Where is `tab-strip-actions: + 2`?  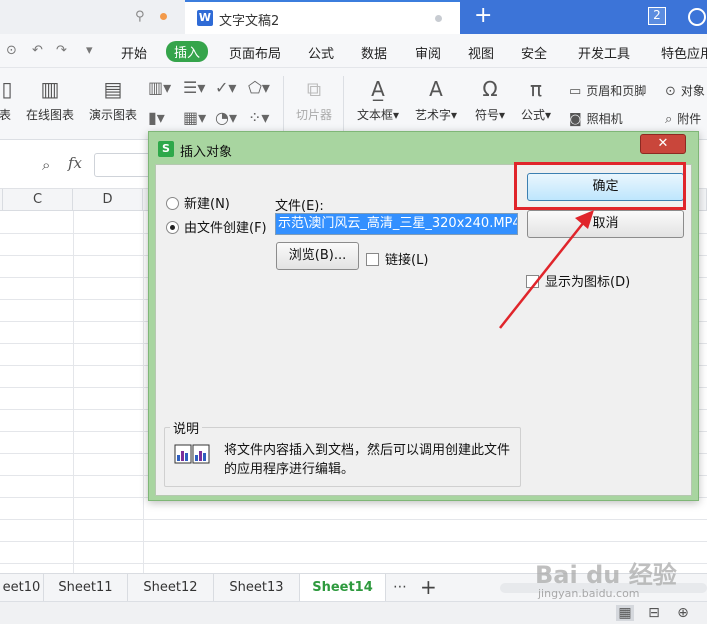
tab-strip-actions: + 2 is located at coordinates (583, 17).